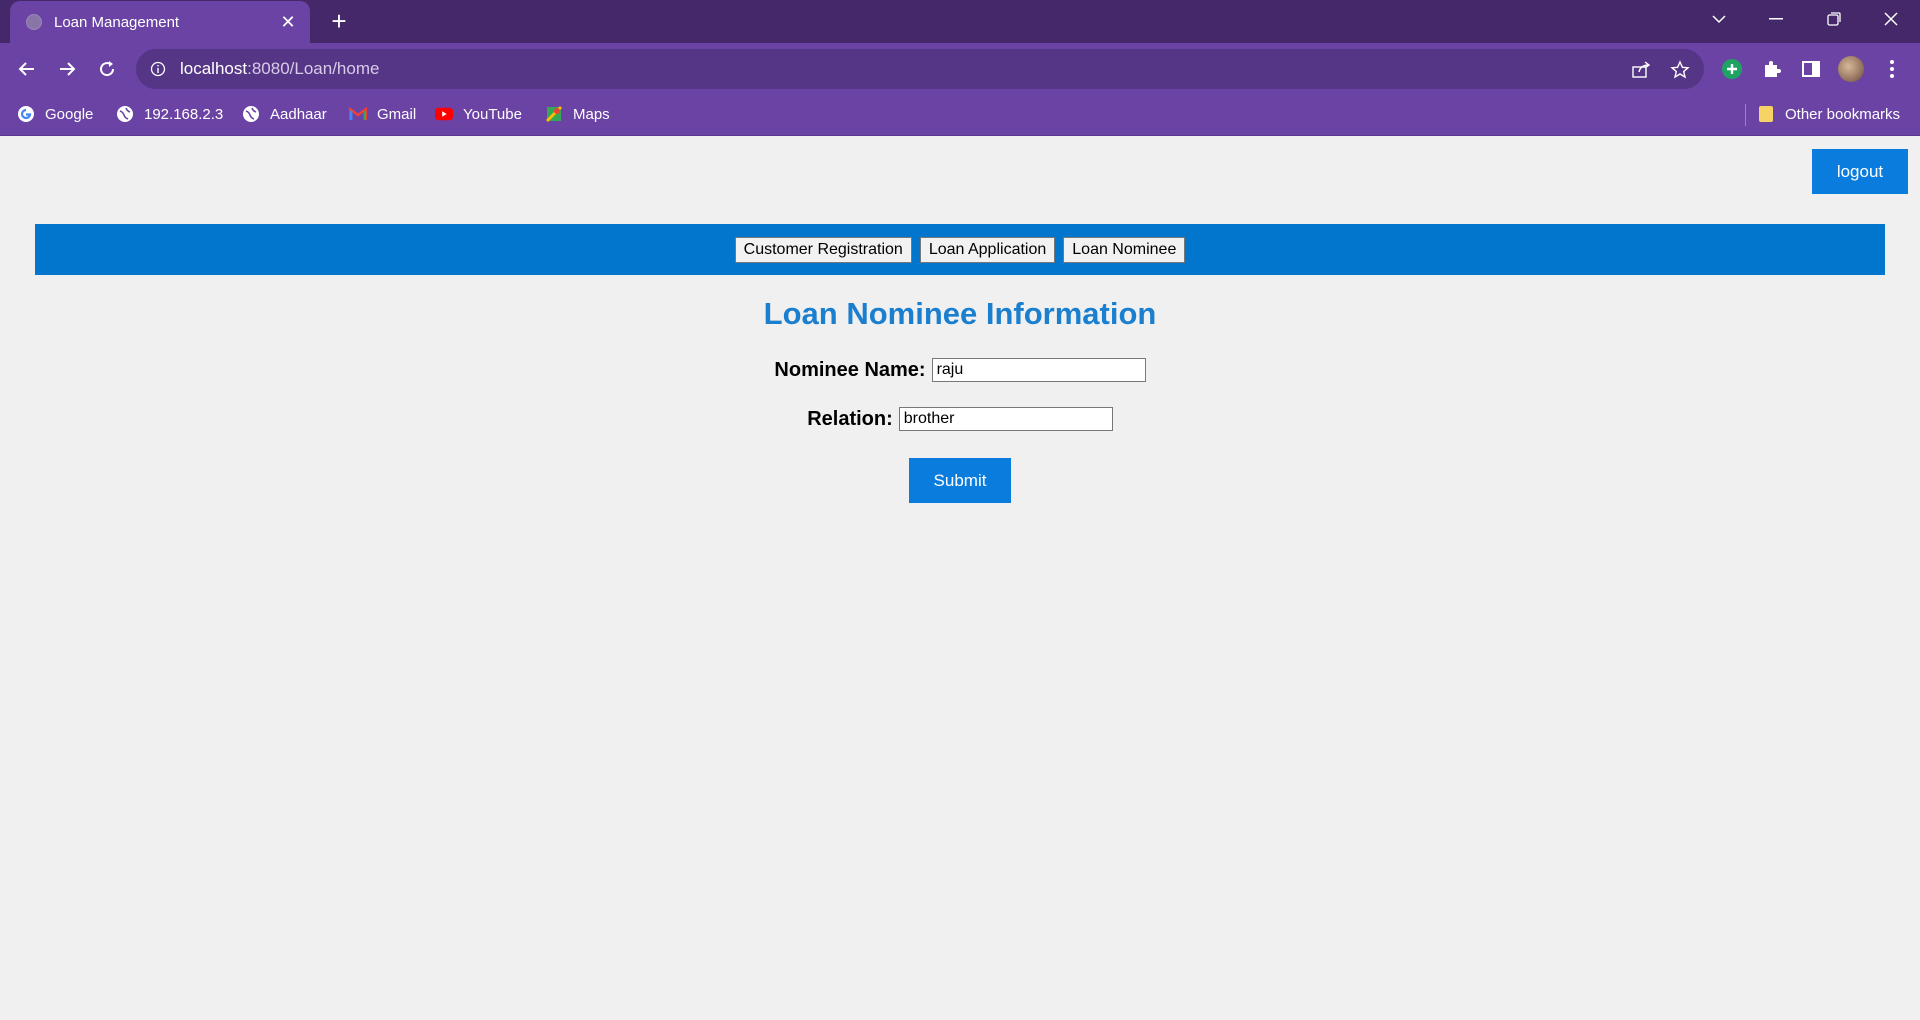  I want to click on nominee-name-row: Nominee Name:, so click(960, 370).